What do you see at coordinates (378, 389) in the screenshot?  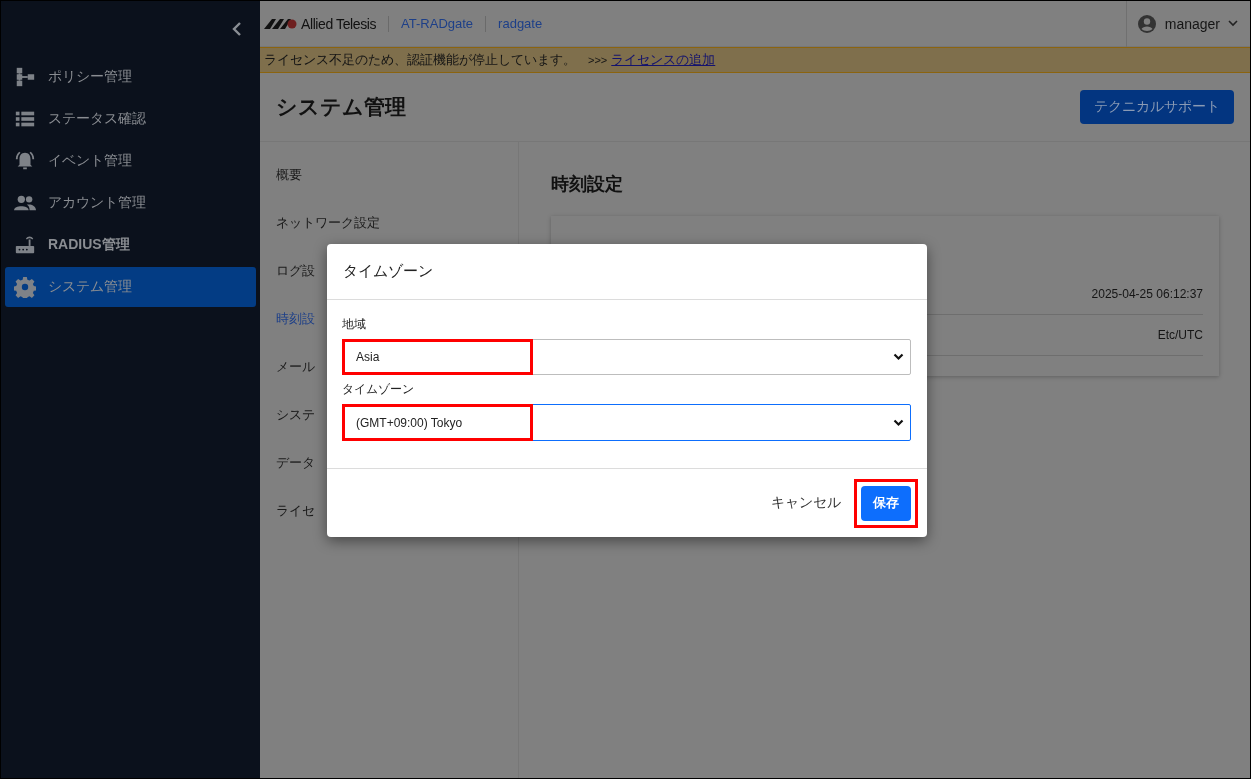 I see `field-label: タイムゾーン` at bounding box center [378, 389].